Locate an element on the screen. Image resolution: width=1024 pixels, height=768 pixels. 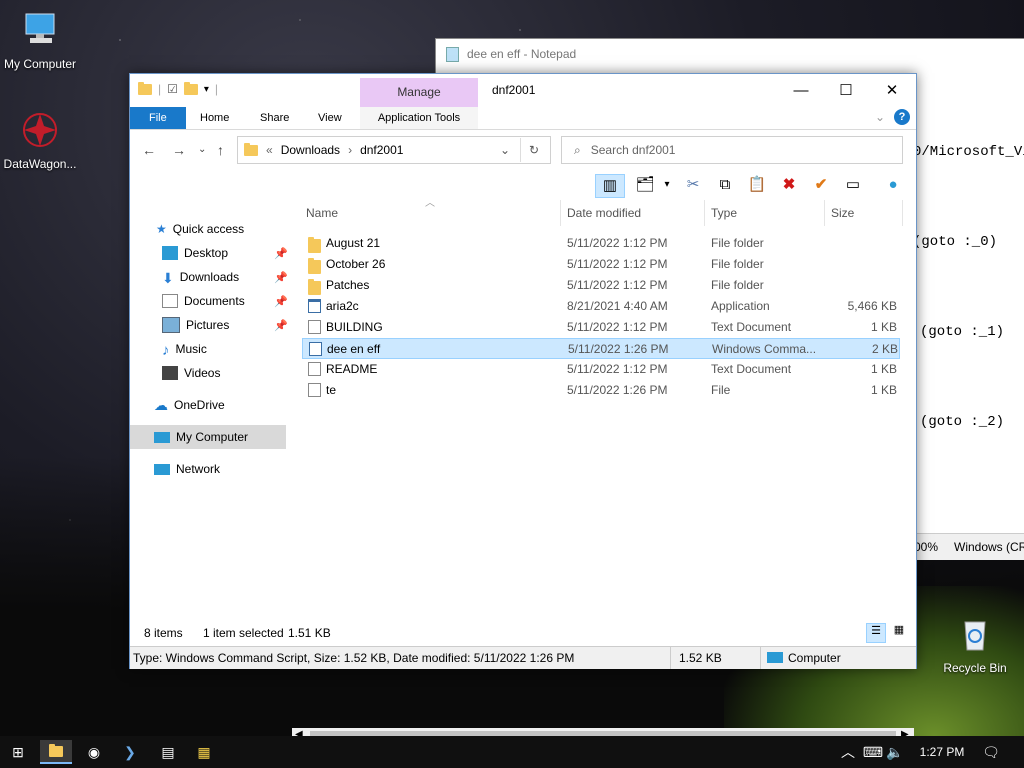
close-button: ✕ is located at coordinates (892, 90).